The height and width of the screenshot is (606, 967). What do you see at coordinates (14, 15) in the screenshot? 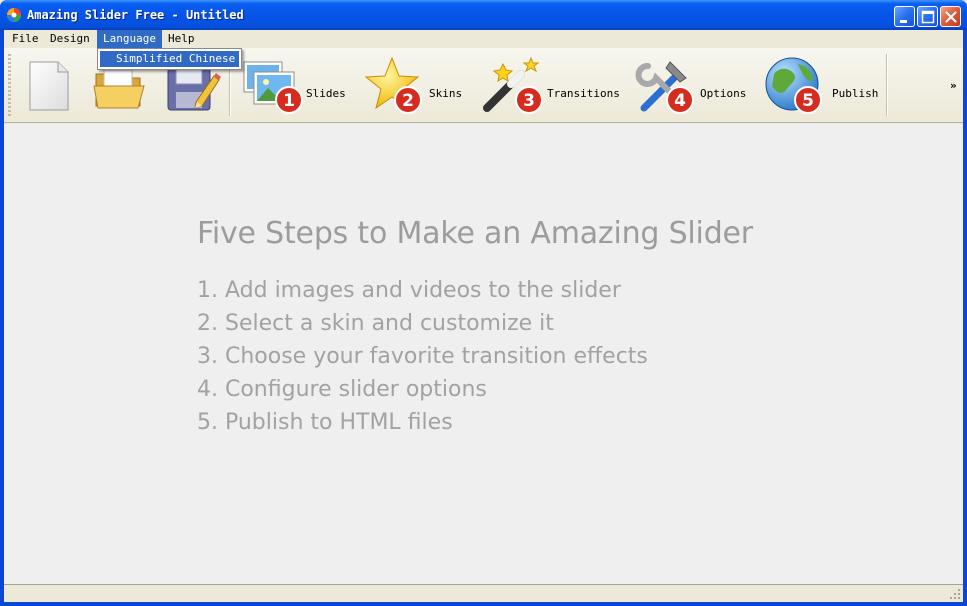
I see `app-logo-icon` at bounding box center [14, 15].